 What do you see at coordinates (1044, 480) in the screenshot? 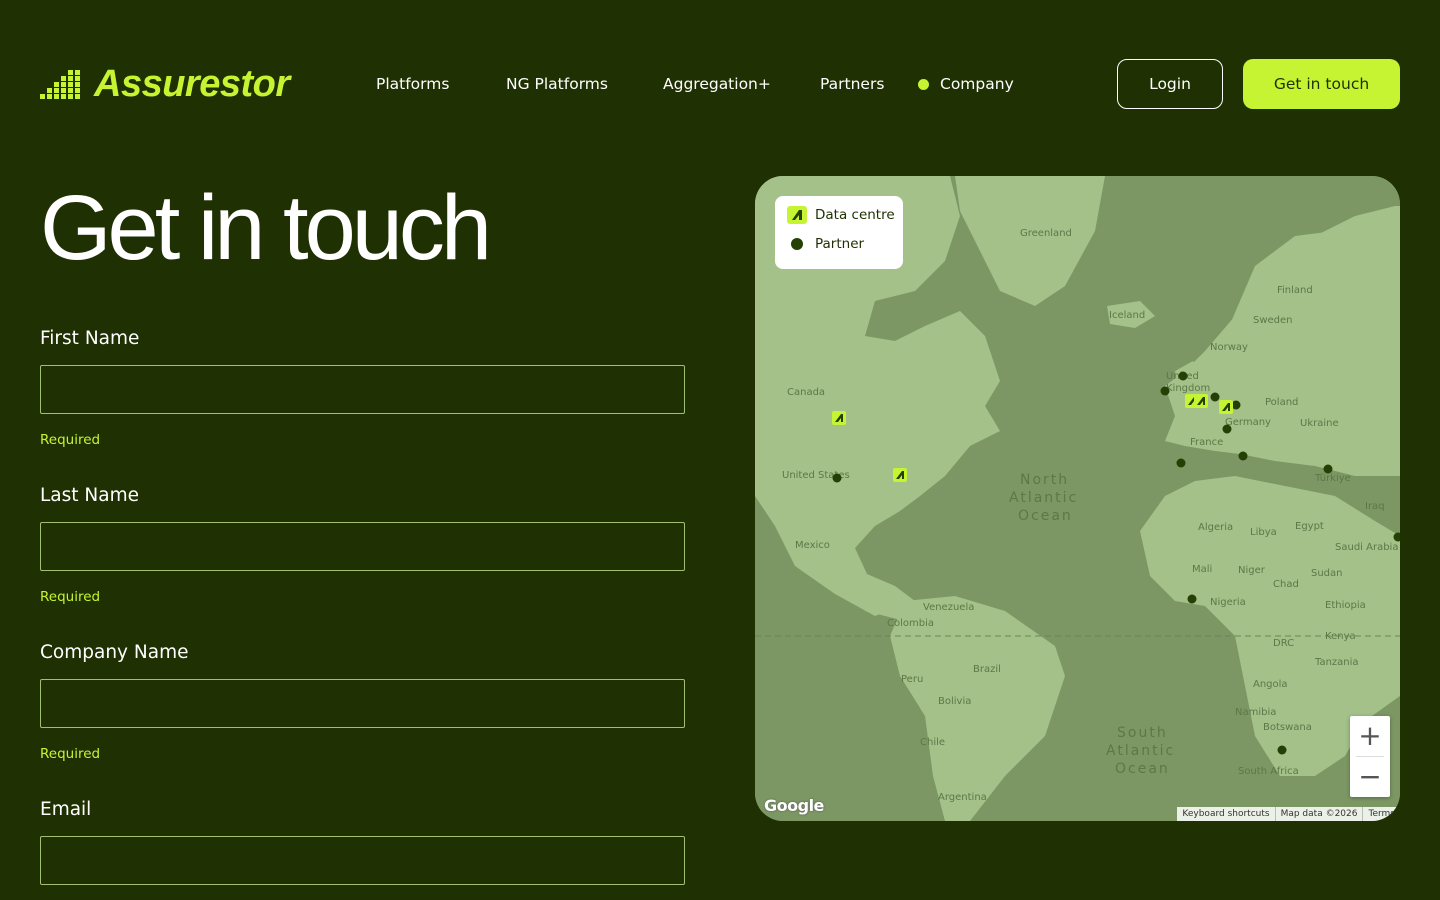
I see `label-north-atlantic-1: North` at bounding box center [1044, 480].